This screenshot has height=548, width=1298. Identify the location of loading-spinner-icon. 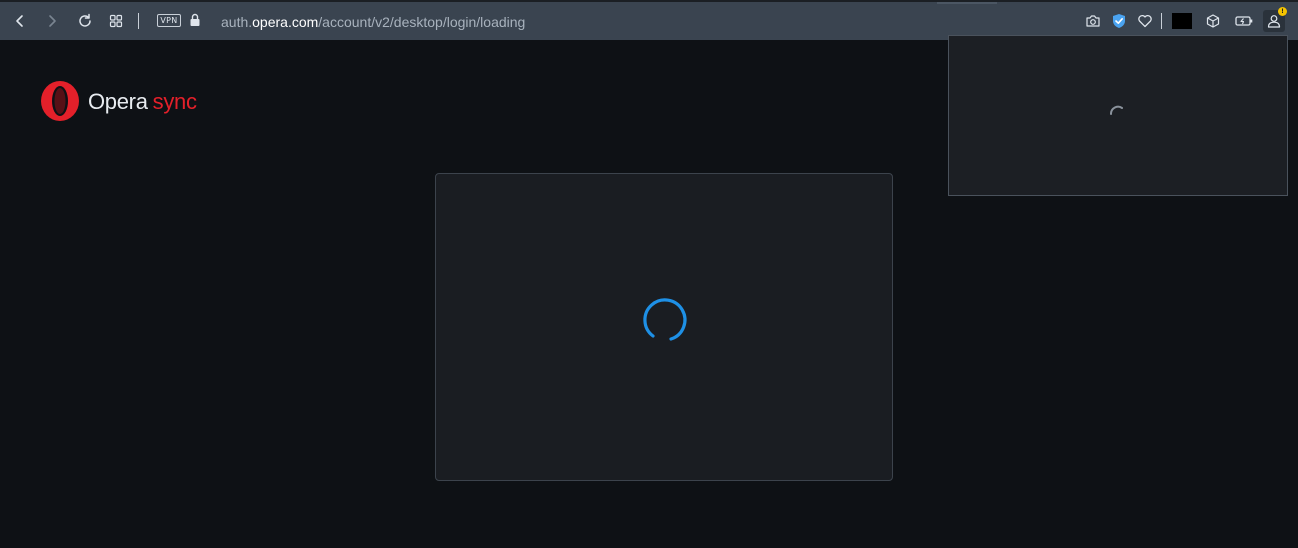
(665, 319).